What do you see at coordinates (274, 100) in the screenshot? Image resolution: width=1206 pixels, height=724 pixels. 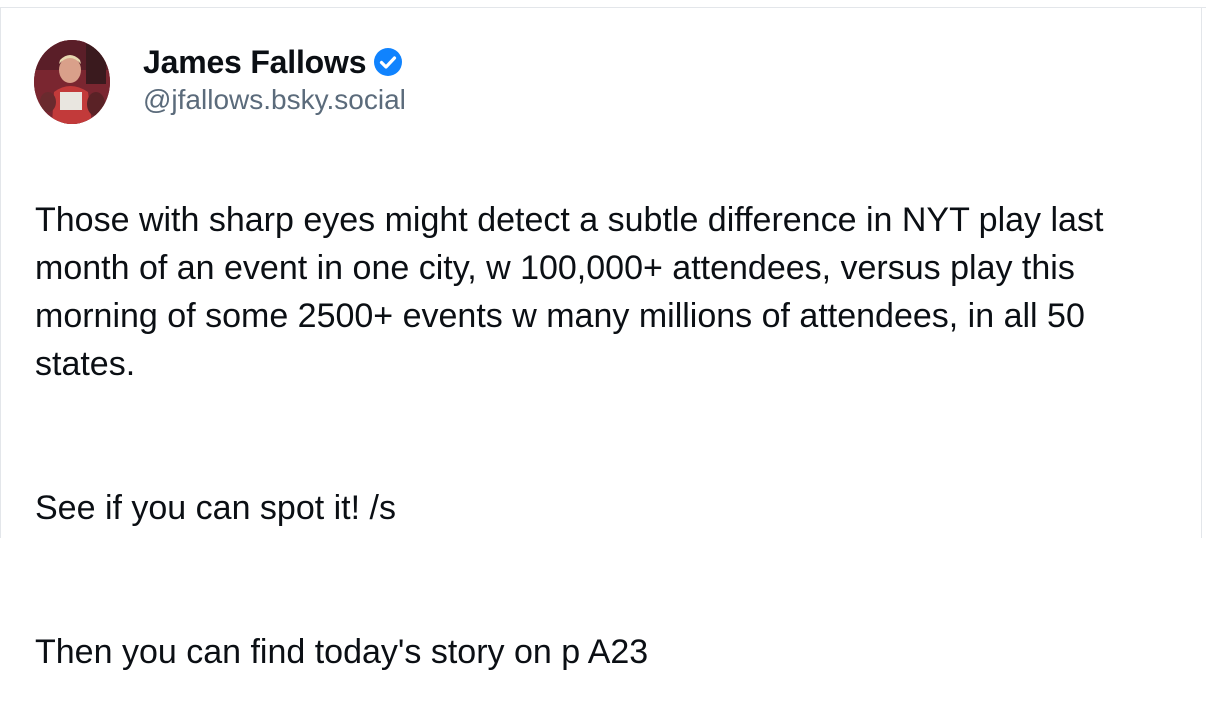 I see `author-handle: @jfallows.bsky.social` at bounding box center [274, 100].